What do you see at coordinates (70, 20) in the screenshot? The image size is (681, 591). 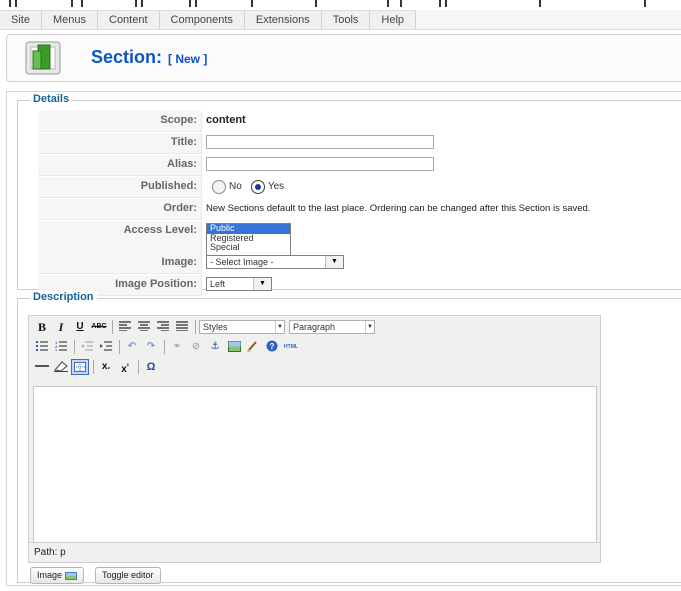 I see `menu-menus: Menus` at bounding box center [70, 20].